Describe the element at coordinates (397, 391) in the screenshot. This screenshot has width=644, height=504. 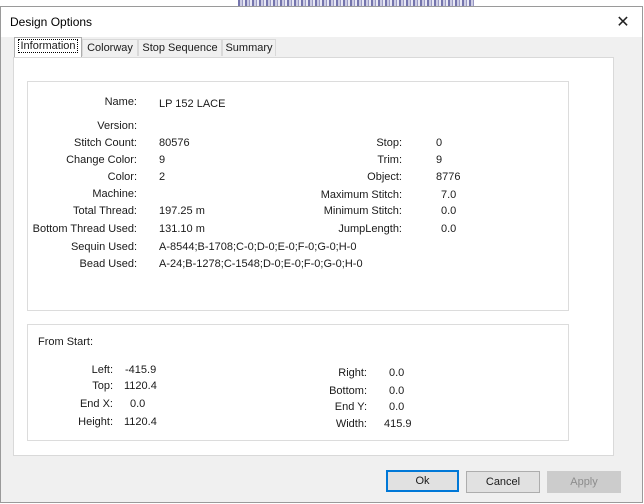
I see `bottom-value: 0.0` at that location.